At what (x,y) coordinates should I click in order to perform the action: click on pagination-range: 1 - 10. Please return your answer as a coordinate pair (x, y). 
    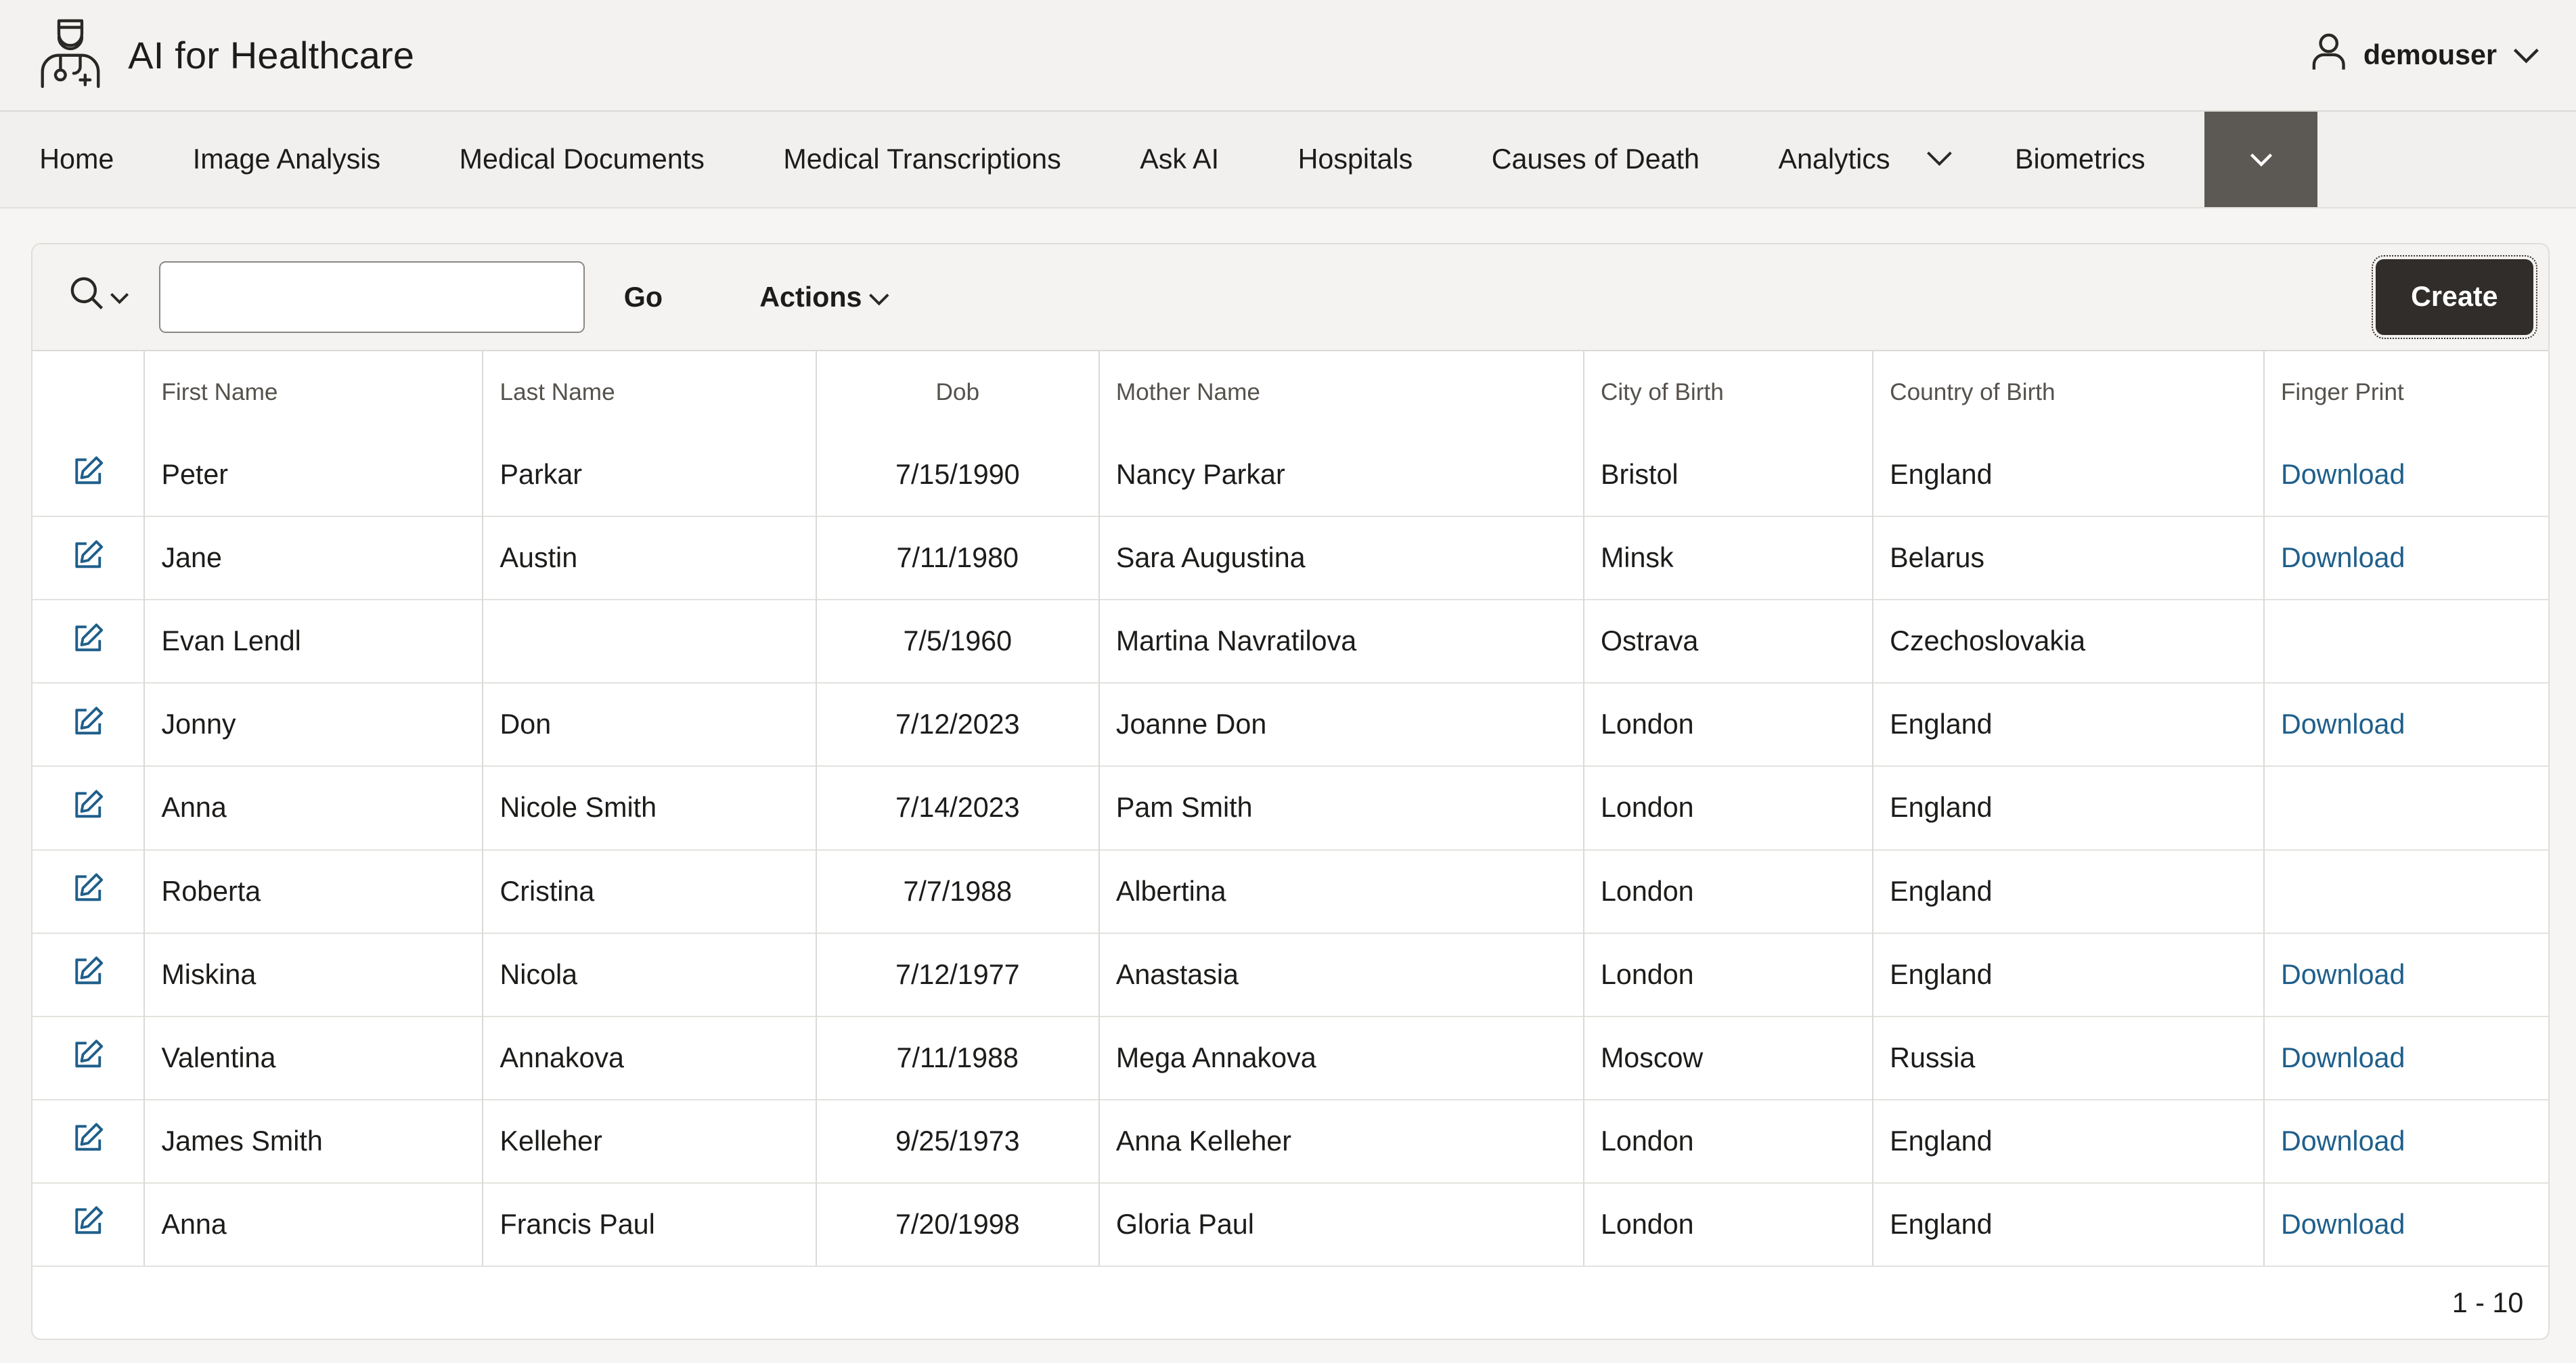
    Looking at the image, I should click on (2487, 1303).